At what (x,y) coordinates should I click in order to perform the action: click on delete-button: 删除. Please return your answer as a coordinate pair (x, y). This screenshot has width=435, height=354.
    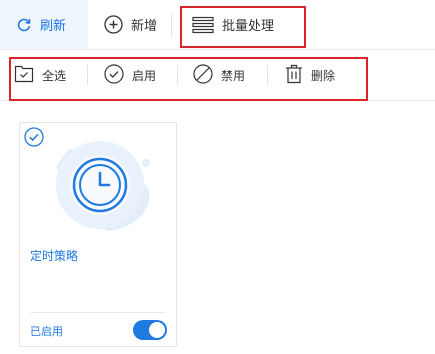
    Looking at the image, I should click on (310, 75).